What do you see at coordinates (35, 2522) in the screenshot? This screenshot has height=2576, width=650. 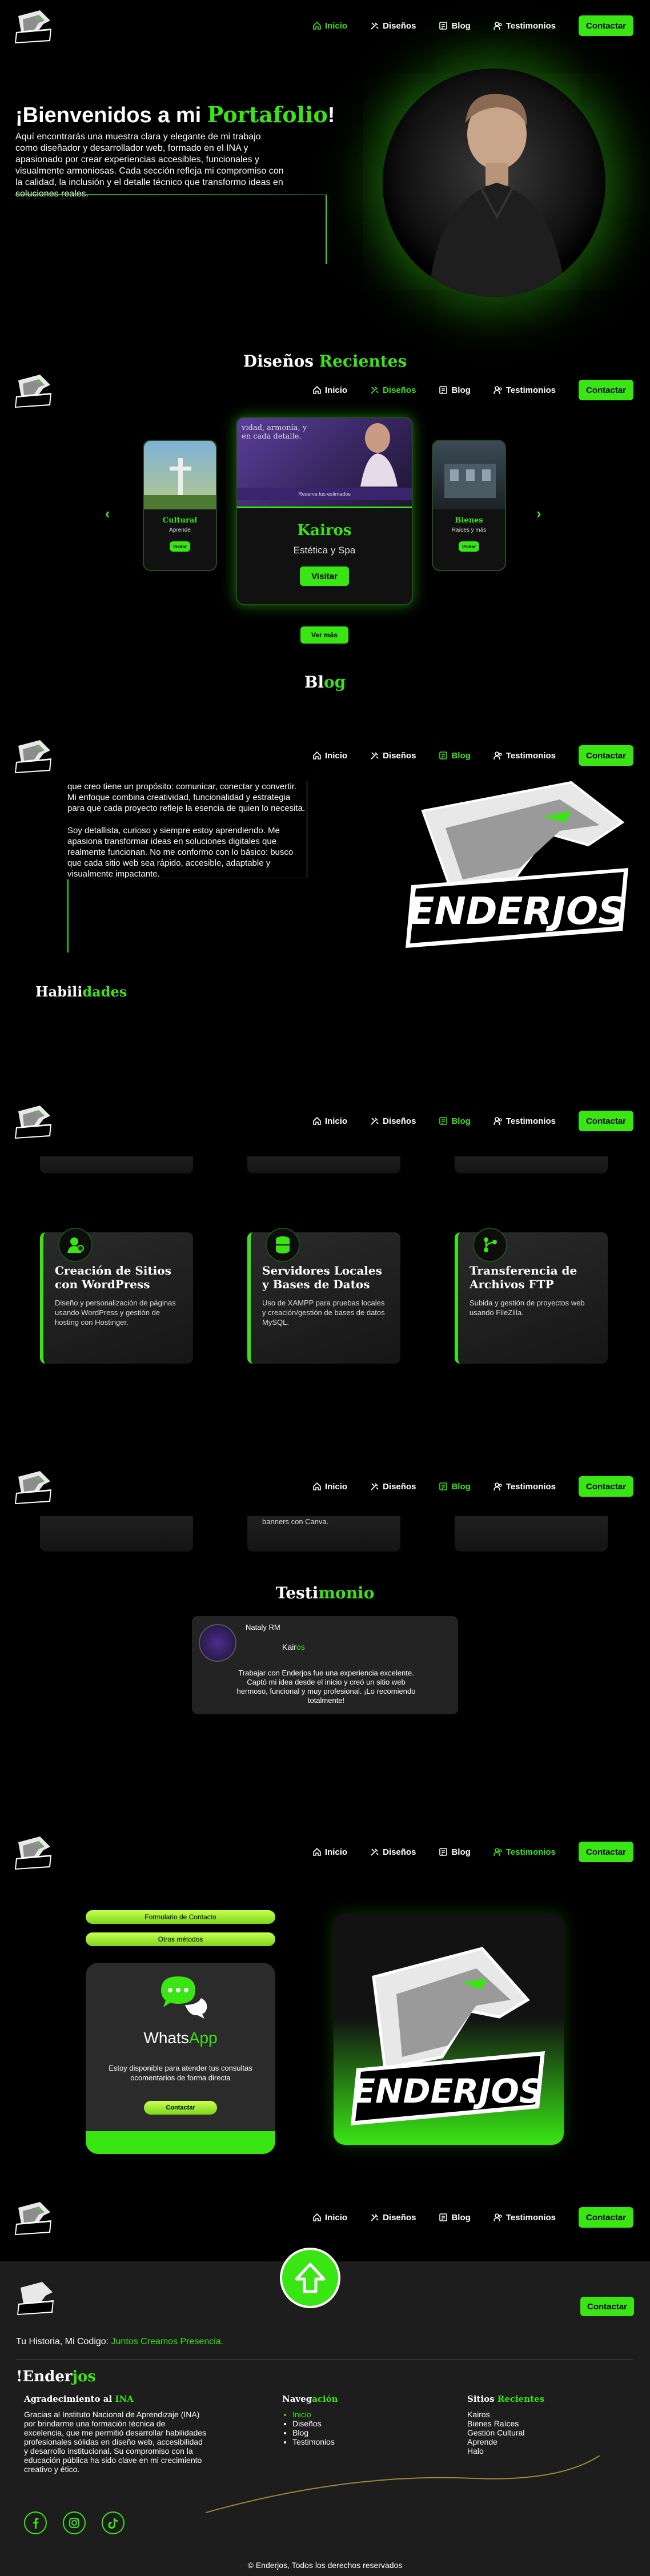 I see `facebook-icon` at bounding box center [35, 2522].